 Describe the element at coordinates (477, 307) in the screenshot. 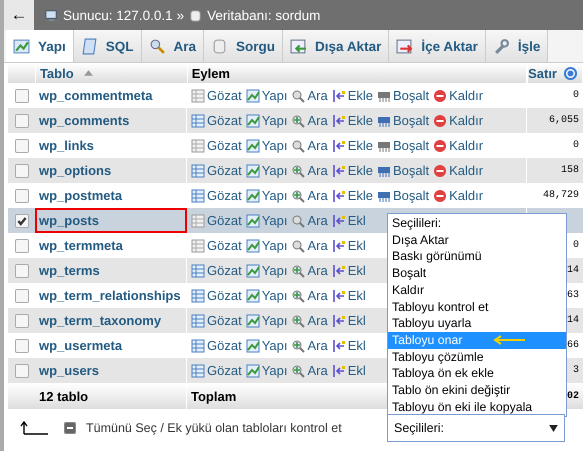

I see `dropdown-option: Tabloyu kontrol et` at that location.